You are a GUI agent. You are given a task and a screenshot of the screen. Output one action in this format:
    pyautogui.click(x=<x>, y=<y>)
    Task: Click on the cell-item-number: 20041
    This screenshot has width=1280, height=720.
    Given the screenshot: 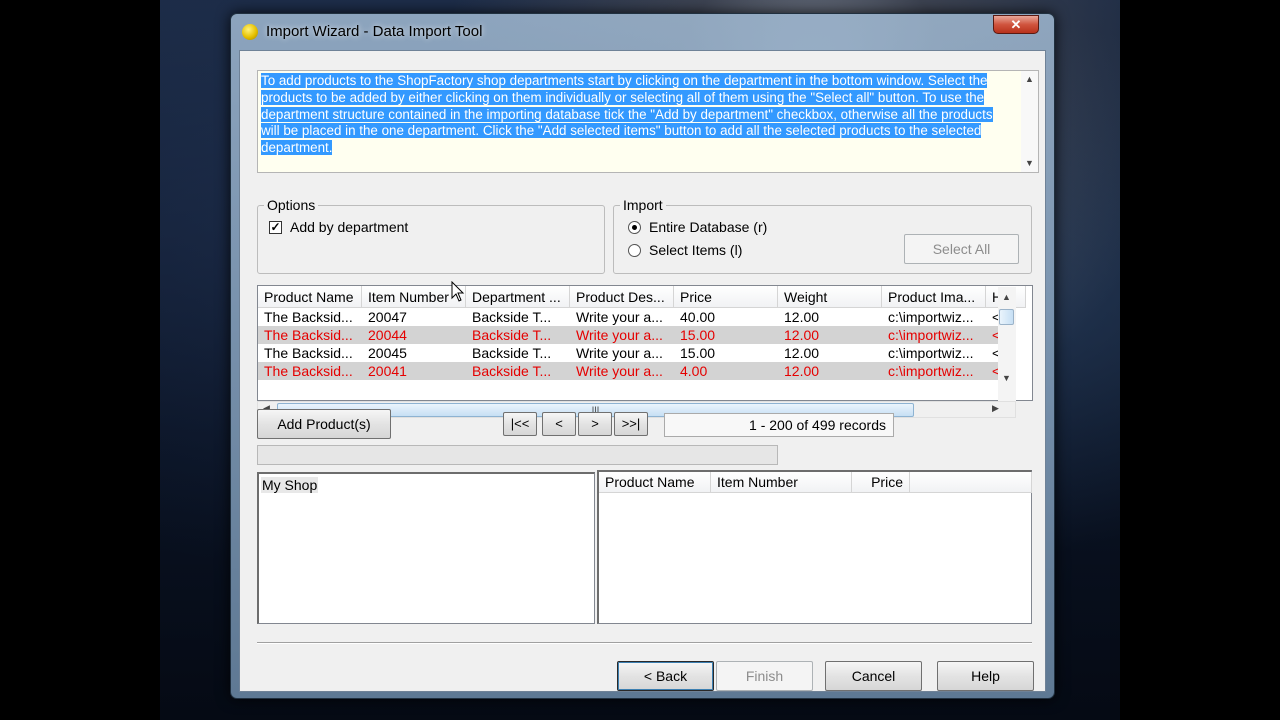 What is the action you would take?
    pyautogui.click(x=387, y=371)
    